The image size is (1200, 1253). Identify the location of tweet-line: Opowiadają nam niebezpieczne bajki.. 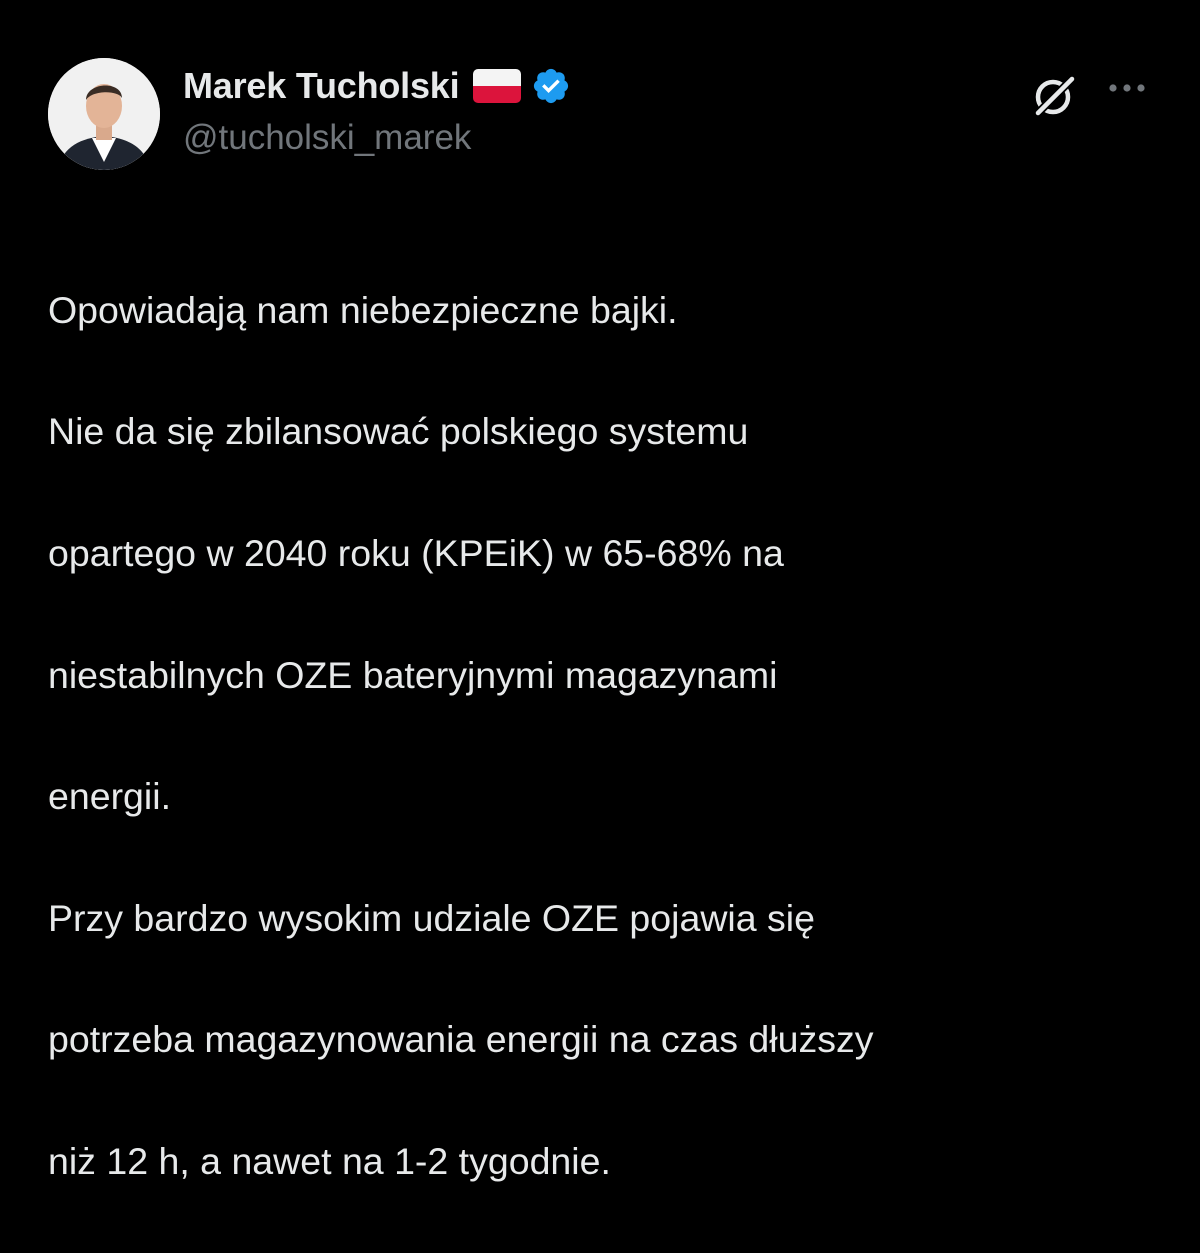
(363, 309).